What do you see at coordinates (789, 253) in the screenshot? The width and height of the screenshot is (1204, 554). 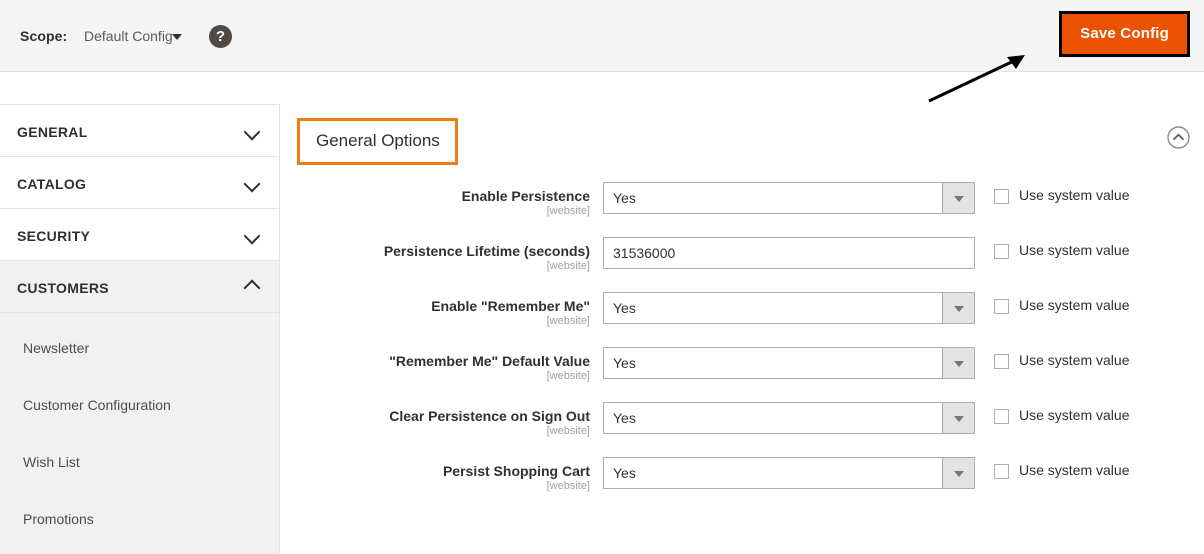 I see `persistence-lifetime-input: 31536000` at bounding box center [789, 253].